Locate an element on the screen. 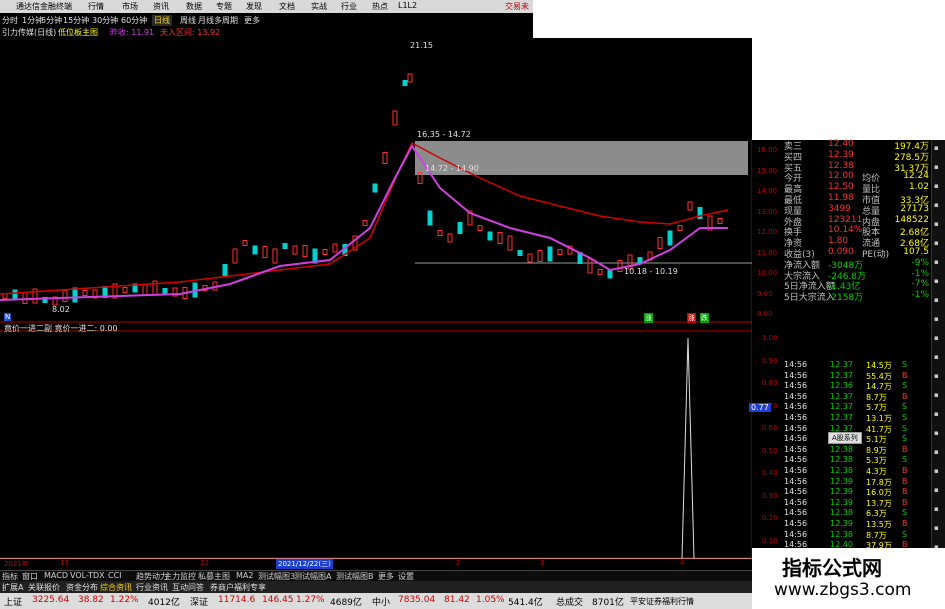  side-strip: ▪ ▪ ▪ ▪ ▪ ▪ ▪ ▪ ▪ ▪ ▪ ▪ ▪ ▪ ▪ ▪ ▪ ▪ ▪ ▪ ▪ ▪ is located at coordinates (938, 355).